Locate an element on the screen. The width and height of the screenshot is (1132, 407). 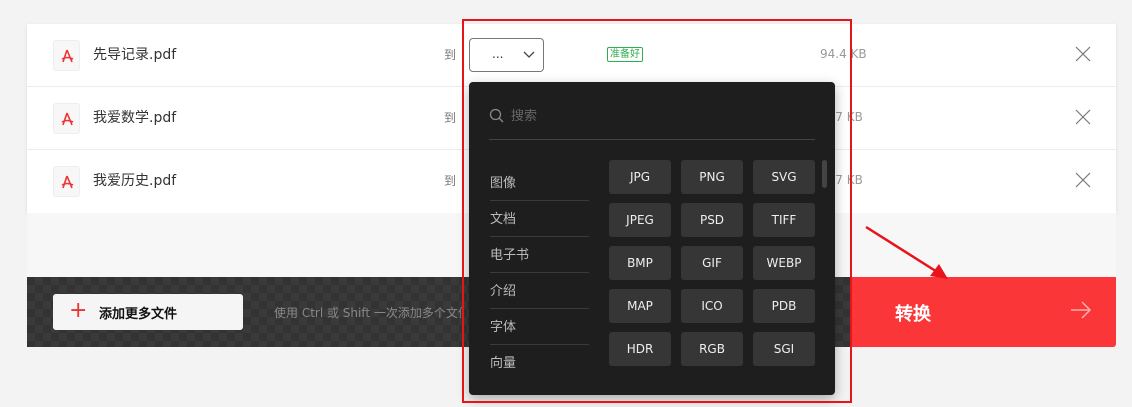
category-item: 向量 is located at coordinates (539, 363).